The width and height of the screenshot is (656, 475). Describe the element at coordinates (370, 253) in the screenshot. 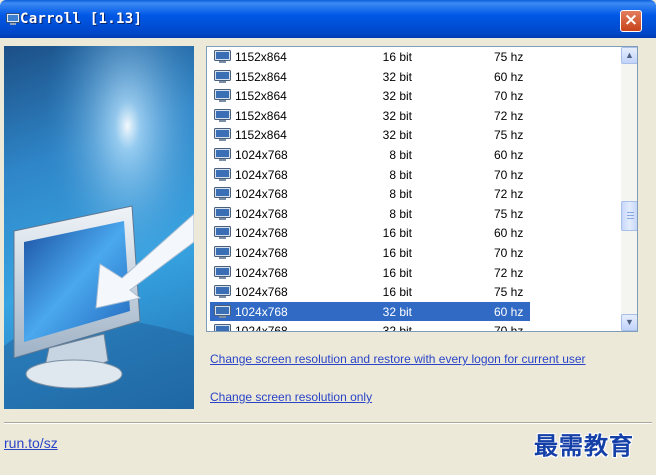

I see `list-item: 1024x768 16 bit 70 hz` at that location.